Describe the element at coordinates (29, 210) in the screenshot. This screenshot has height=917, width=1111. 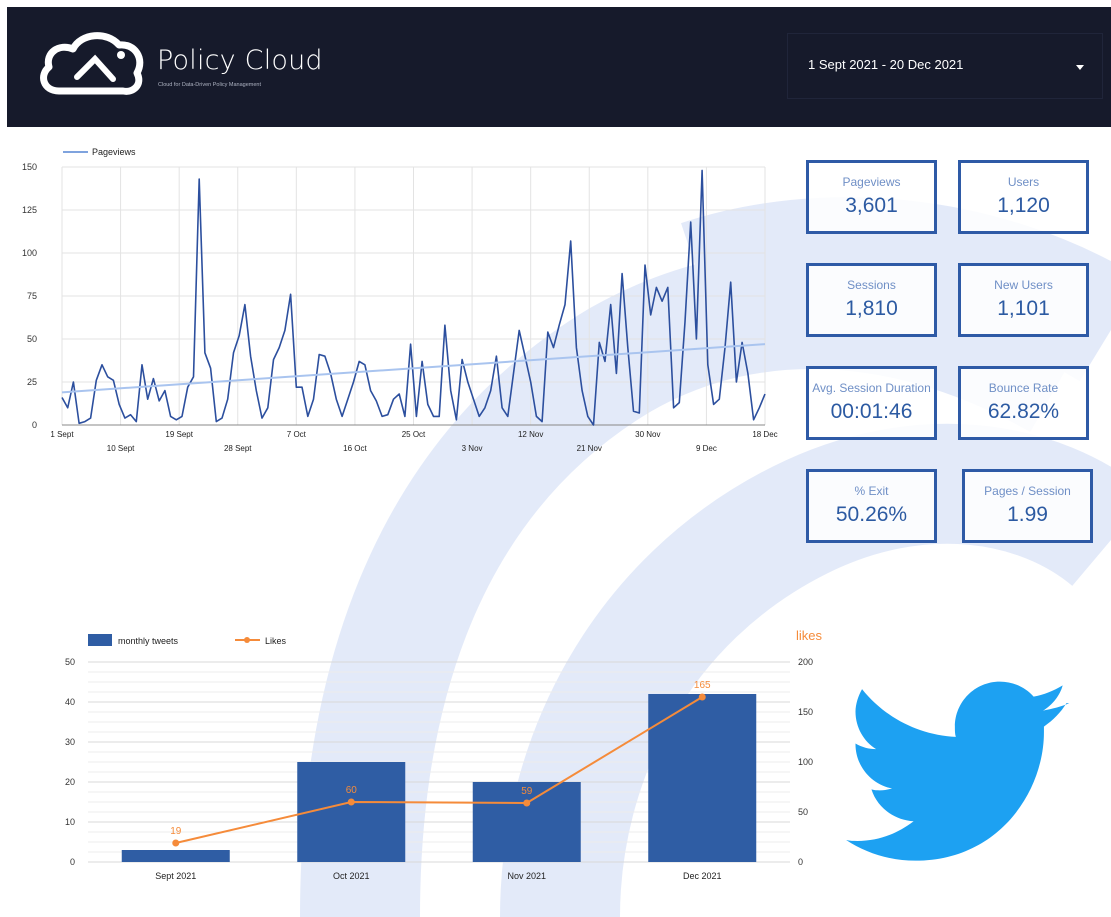
I see `y-tick-label: 125` at that location.